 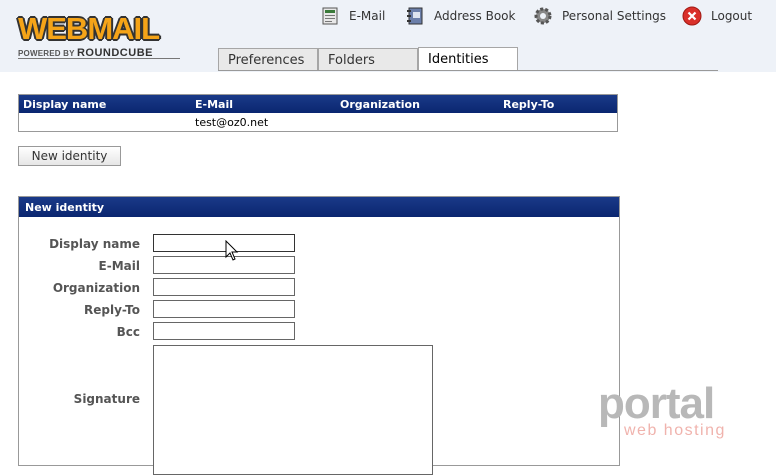 I want to click on email-label: E-Mail, so click(x=119, y=266).